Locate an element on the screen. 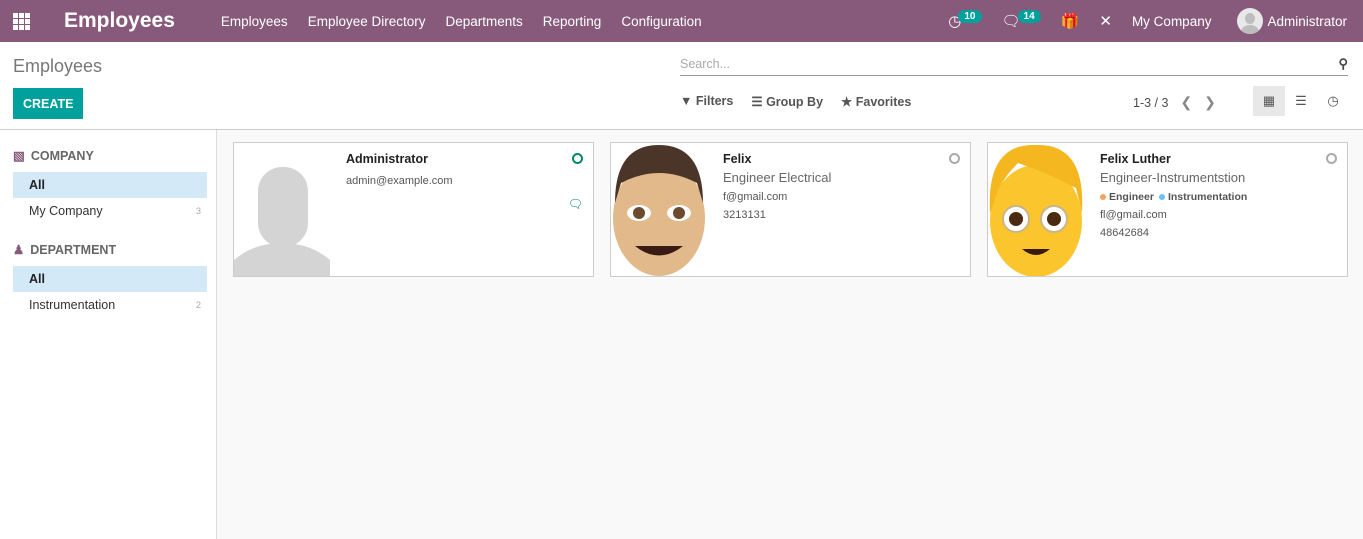 This screenshot has height=539, width=1363. department-section-header: ♟ DEPARTMENT is located at coordinates (114, 250).